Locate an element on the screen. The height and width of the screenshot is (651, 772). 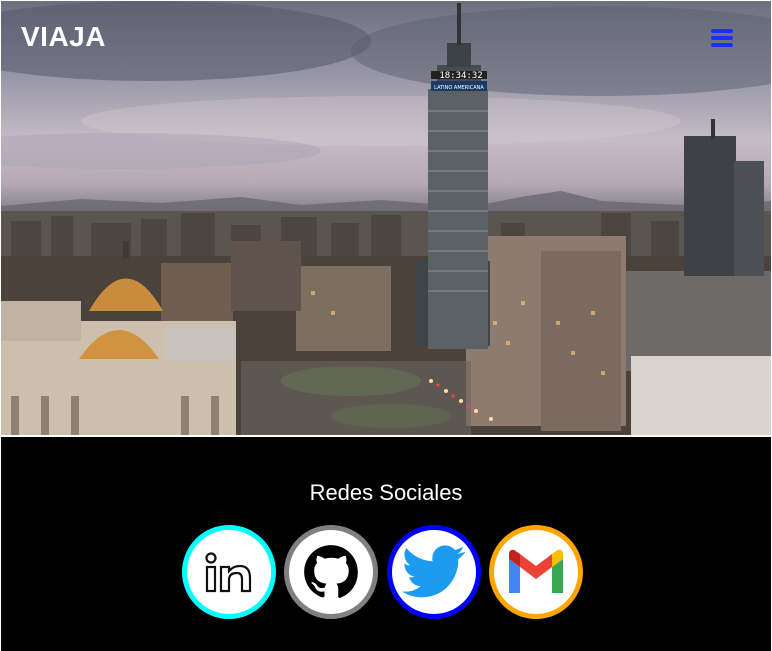
github-button is located at coordinates (331, 572).